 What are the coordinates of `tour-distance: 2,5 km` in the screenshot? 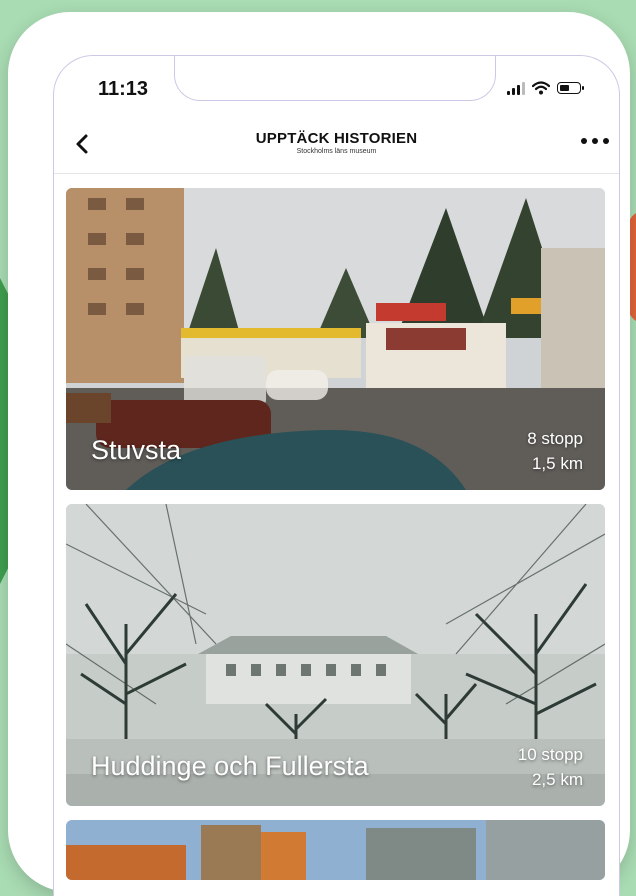 It's located at (557, 779).